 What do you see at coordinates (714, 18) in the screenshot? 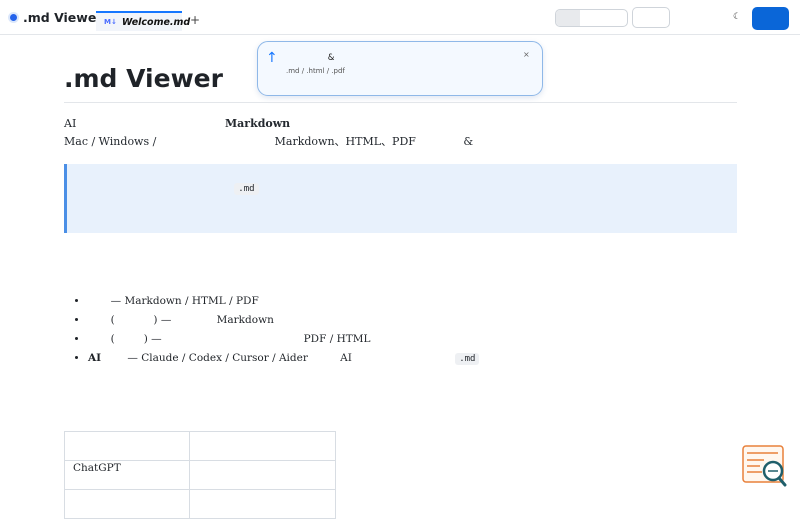
I see `toolbar-item-2: ᅟᅟ` at bounding box center [714, 18].